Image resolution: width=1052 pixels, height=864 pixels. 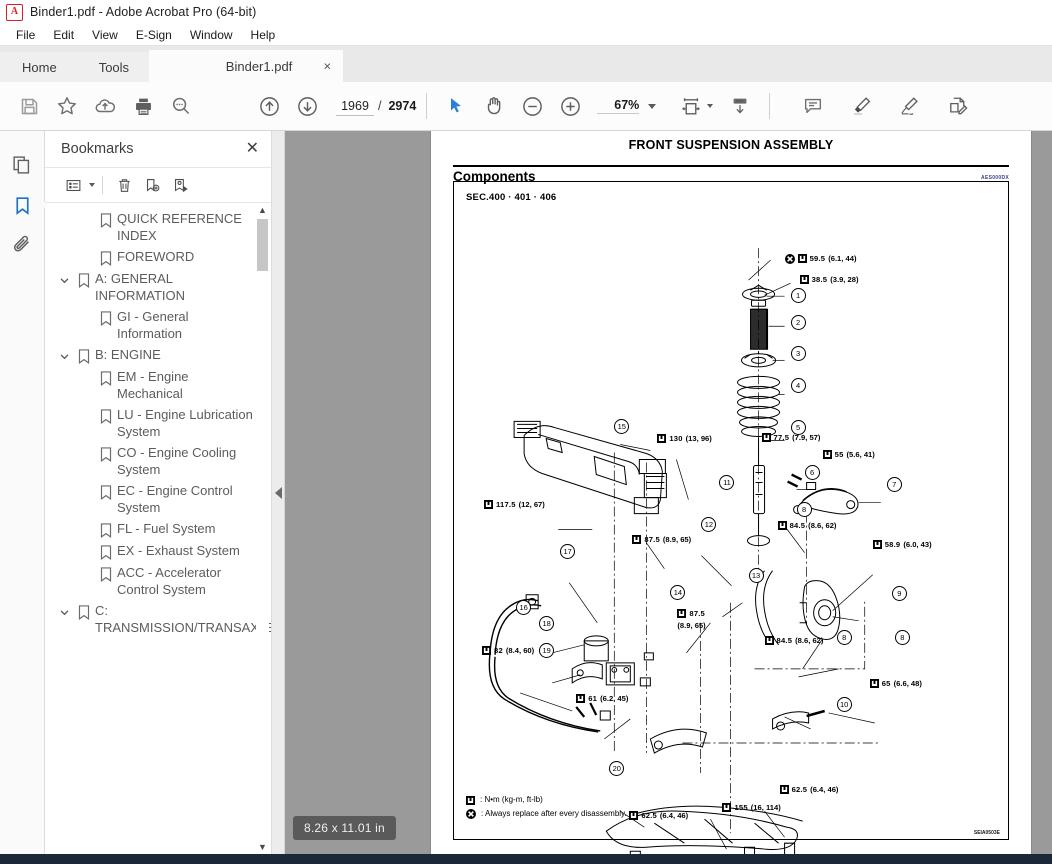 What do you see at coordinates (22, 245) in the screenshot?
I see `attachments-icon` at bounding box center [22, 245].